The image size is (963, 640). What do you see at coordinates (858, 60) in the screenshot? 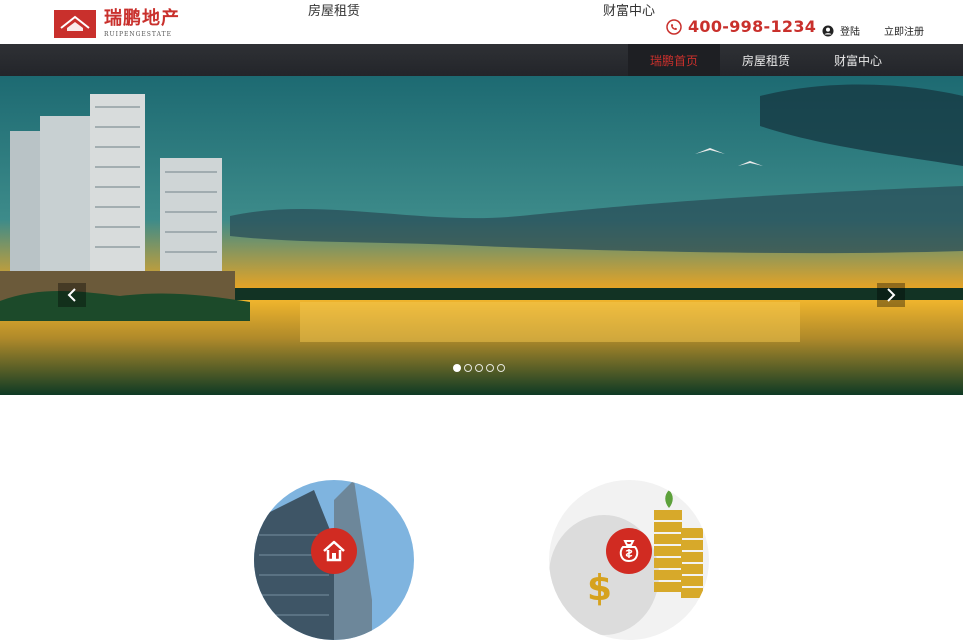
I see `nav-item-wealth: 财富中心` at bounding box center [858, 60].